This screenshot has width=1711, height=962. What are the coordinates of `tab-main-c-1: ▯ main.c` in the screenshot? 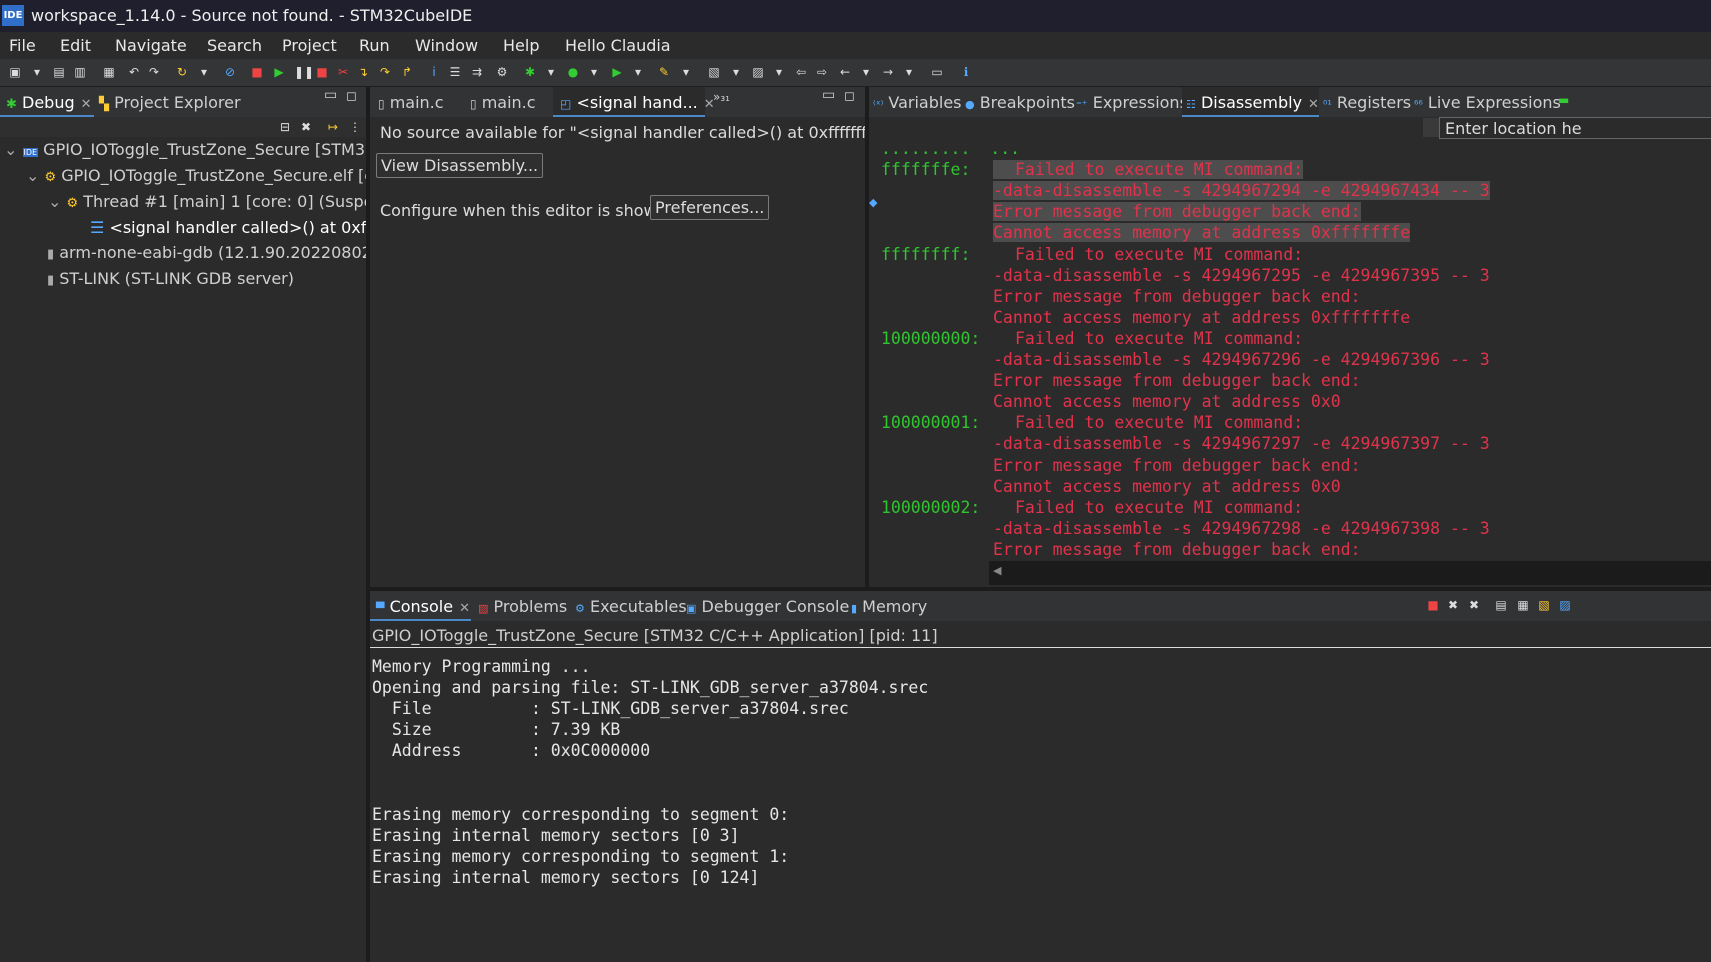 It's located at (411, 102).